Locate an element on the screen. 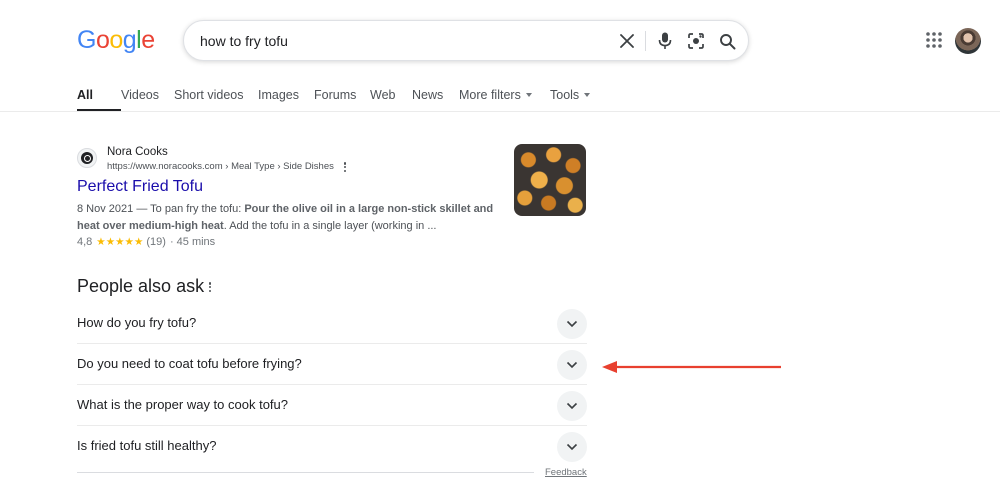 The image size is (1000, 493). paa-divider is located at coordinates (305, 472).